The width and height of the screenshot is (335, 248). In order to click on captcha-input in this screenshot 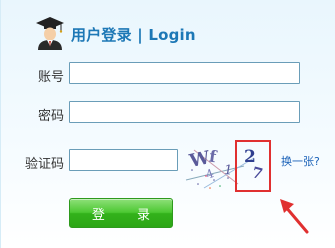, I will do `click(123, 160)`.